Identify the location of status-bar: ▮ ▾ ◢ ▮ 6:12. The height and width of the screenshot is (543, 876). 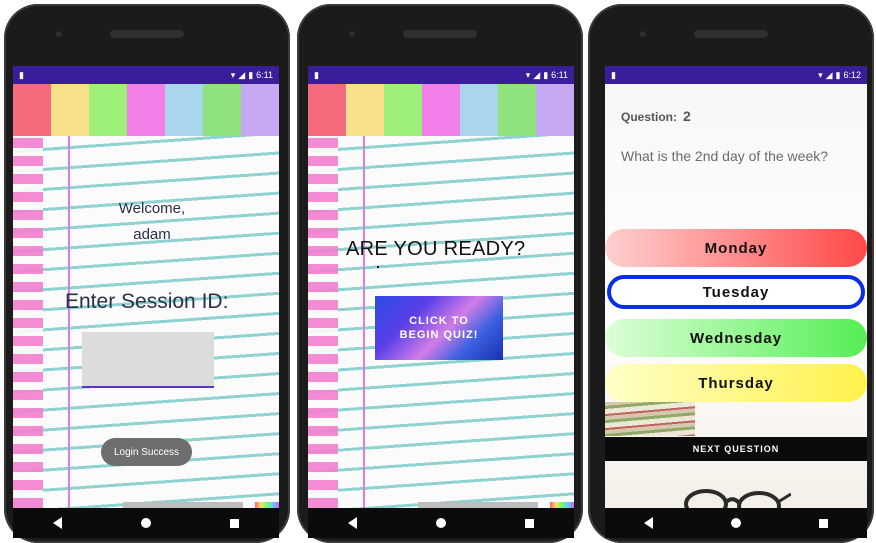
(736, 75).